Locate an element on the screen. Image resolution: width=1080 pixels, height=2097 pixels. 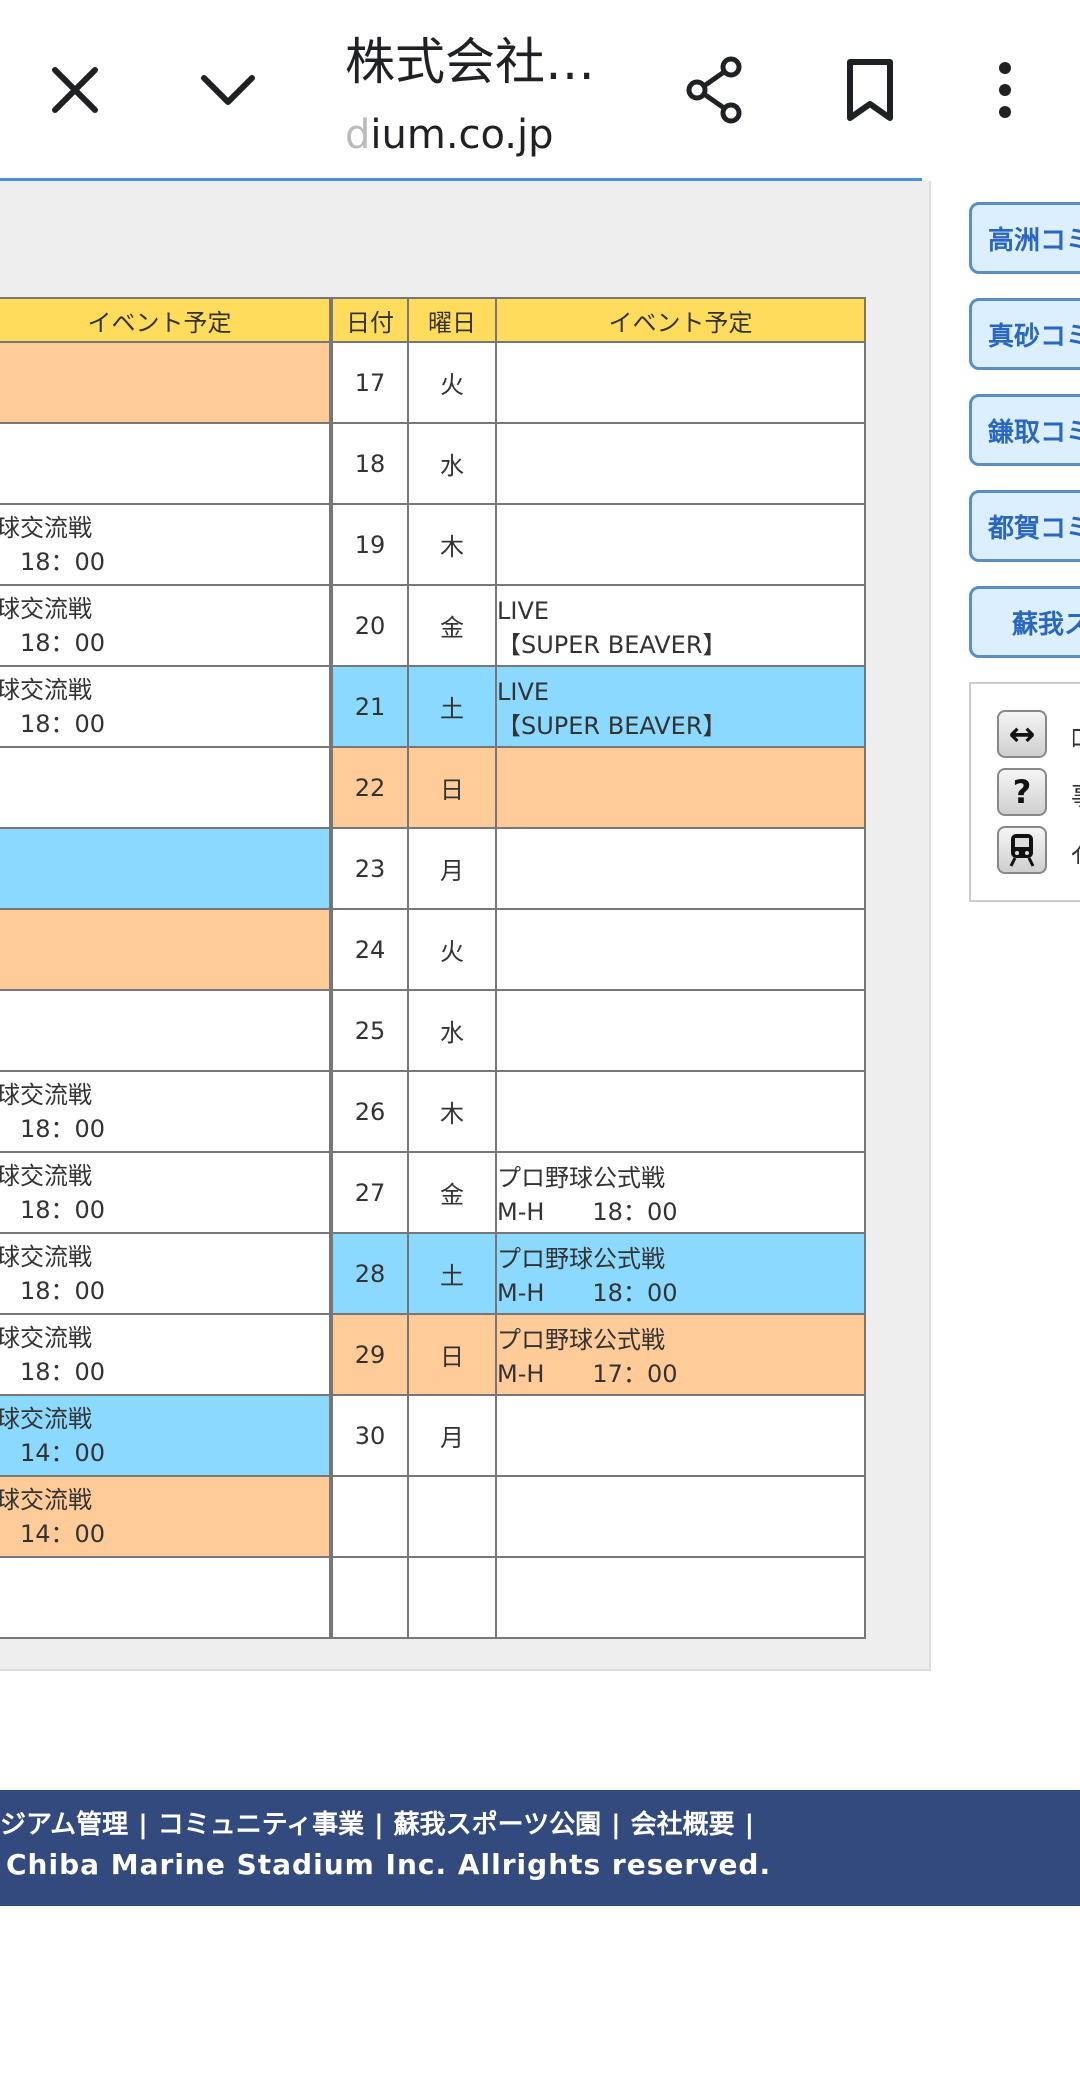
footer-links: ジアム管理 | コミュニティ事業 | 蘇我スポーツ公園 | 会社概要 | is located at coordinates (382, 1822).